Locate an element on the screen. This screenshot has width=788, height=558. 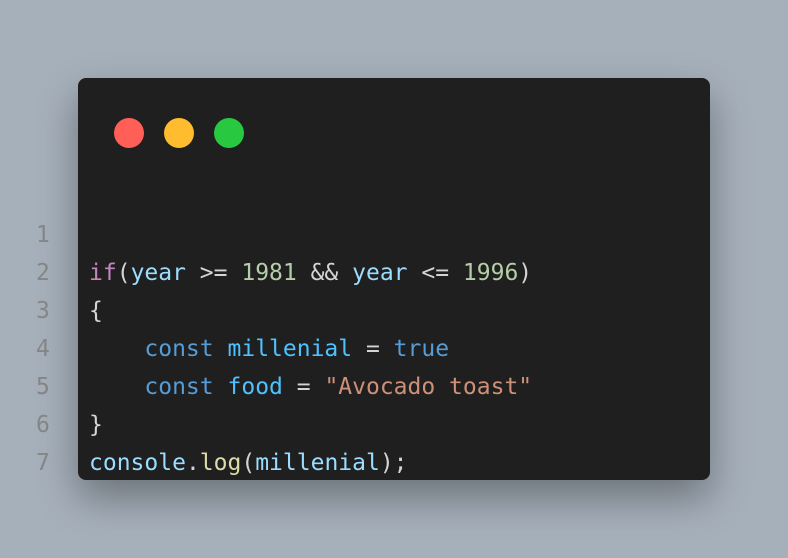
punctuation: { is located at coordinates (96, 311).